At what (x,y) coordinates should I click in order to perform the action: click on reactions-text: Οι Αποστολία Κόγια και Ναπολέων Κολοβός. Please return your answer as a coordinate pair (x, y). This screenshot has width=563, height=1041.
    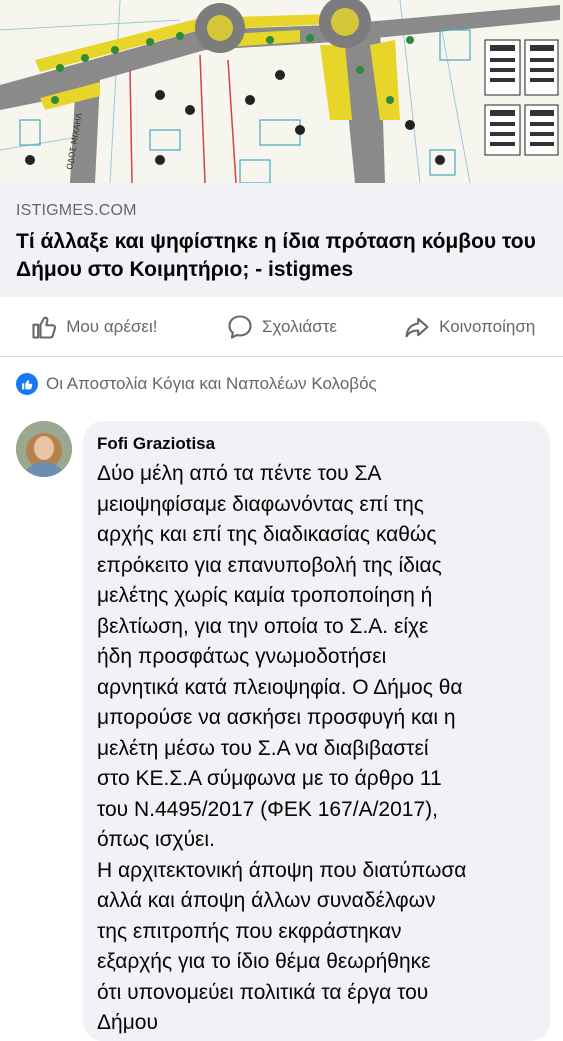
    Looking at the image, I should click on (211, 383).